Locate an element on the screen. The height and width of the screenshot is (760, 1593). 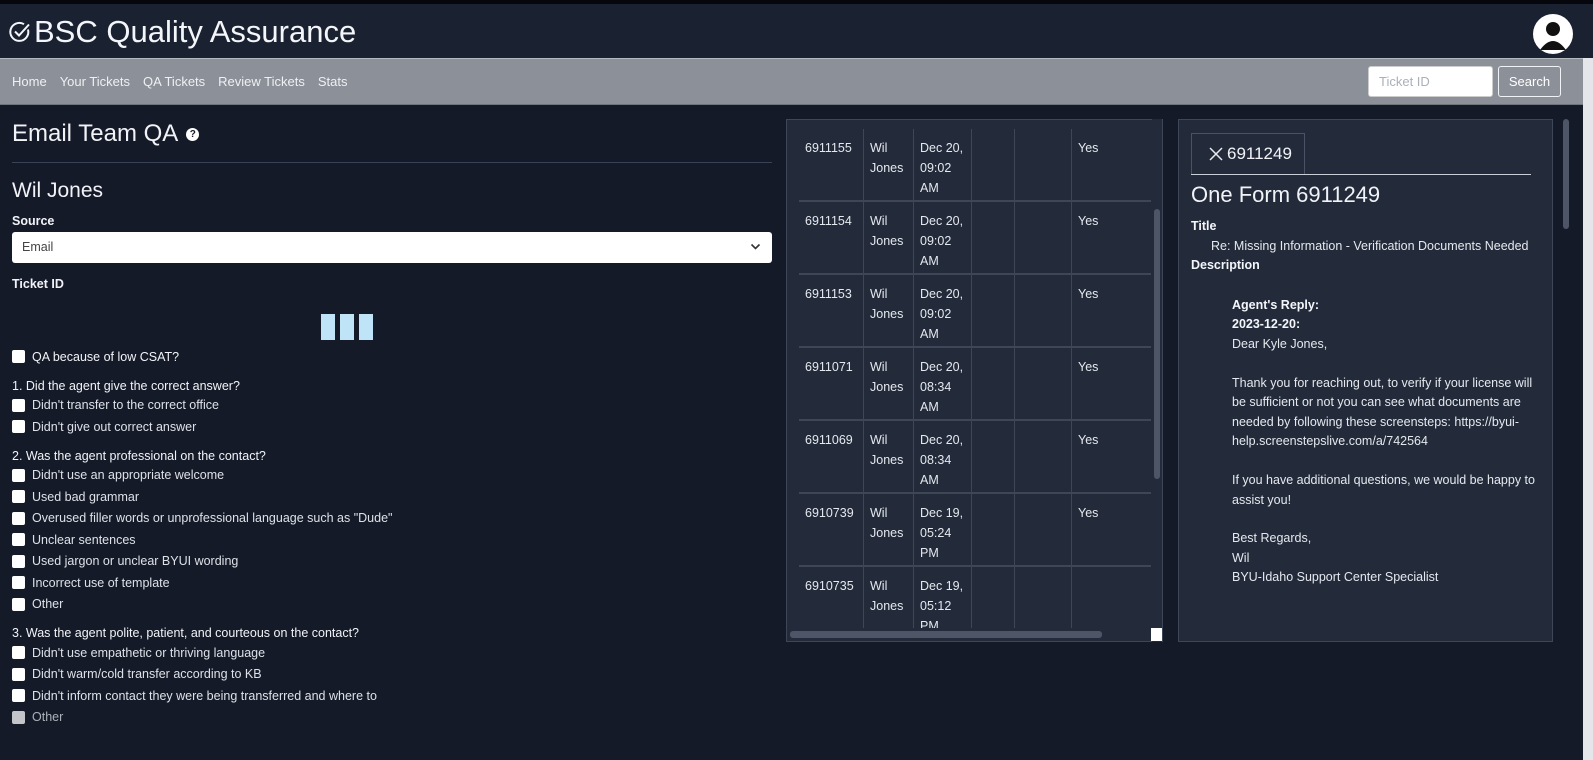
table-row: 6911154 Wil Jones Dec 20, 09:02 AM Yes is located at coordinates (975, 238).